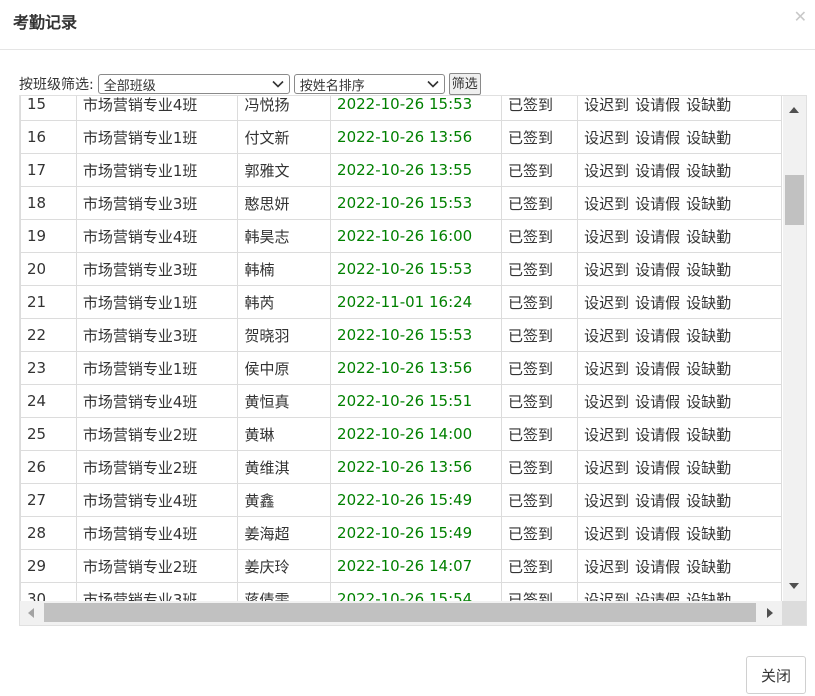 The image size is (815, 696). I want to click on horizontal-scrollbar, so click(401, 613).